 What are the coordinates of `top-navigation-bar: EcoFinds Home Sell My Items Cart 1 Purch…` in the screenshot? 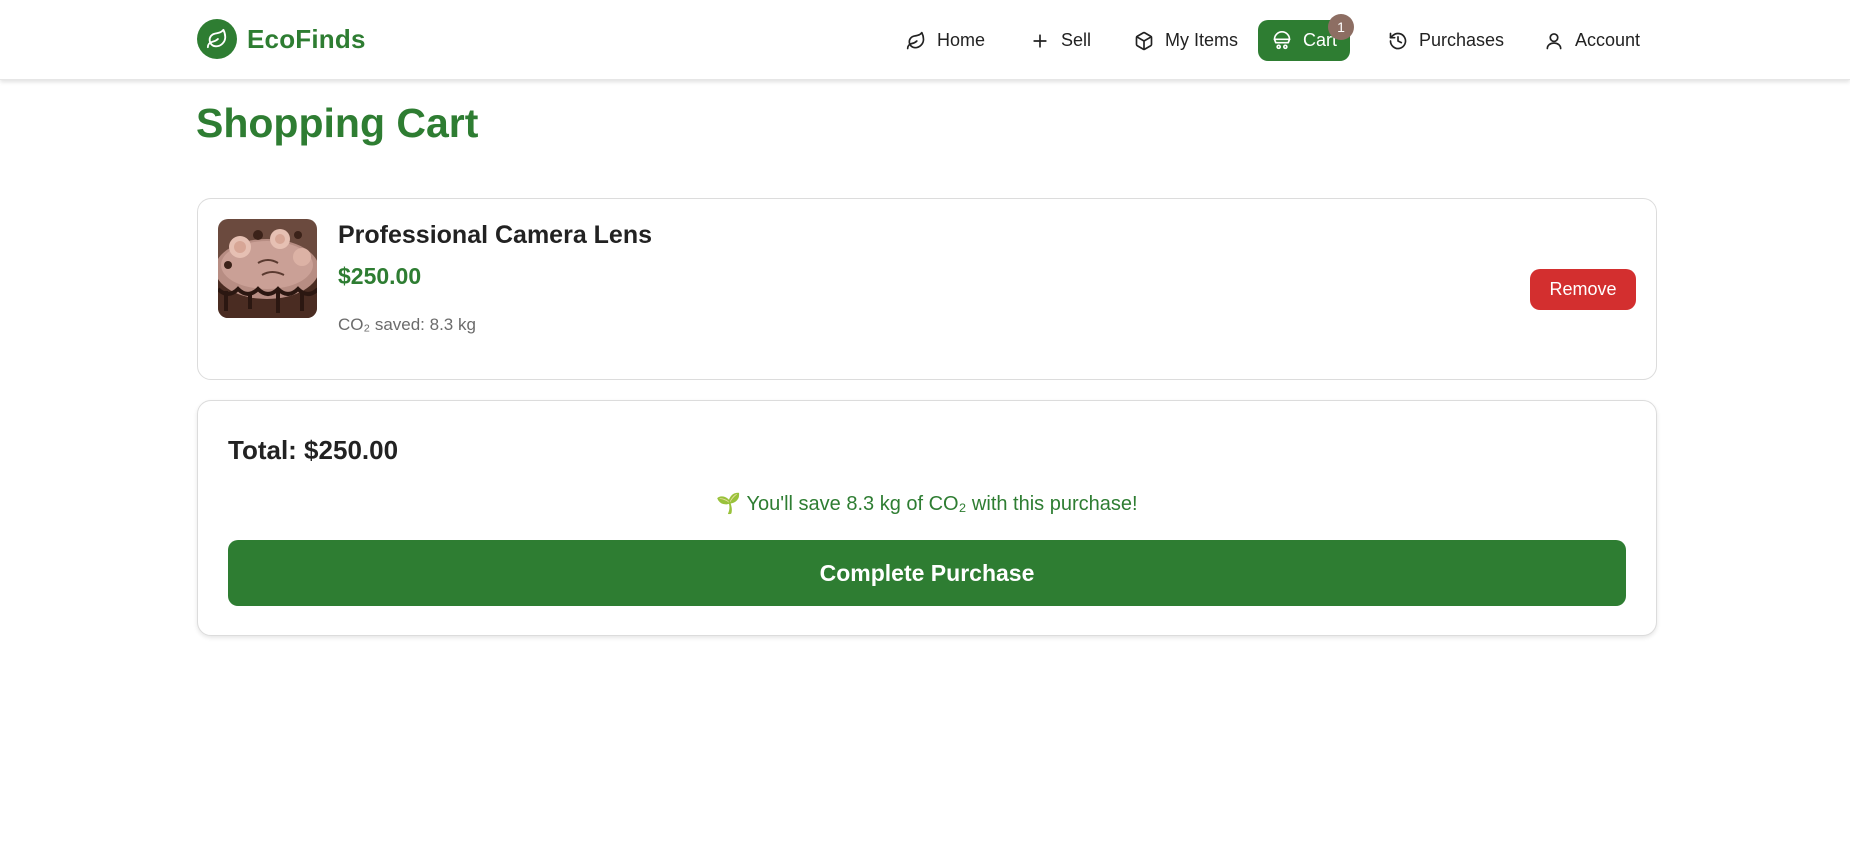 It's located at (925, 40).